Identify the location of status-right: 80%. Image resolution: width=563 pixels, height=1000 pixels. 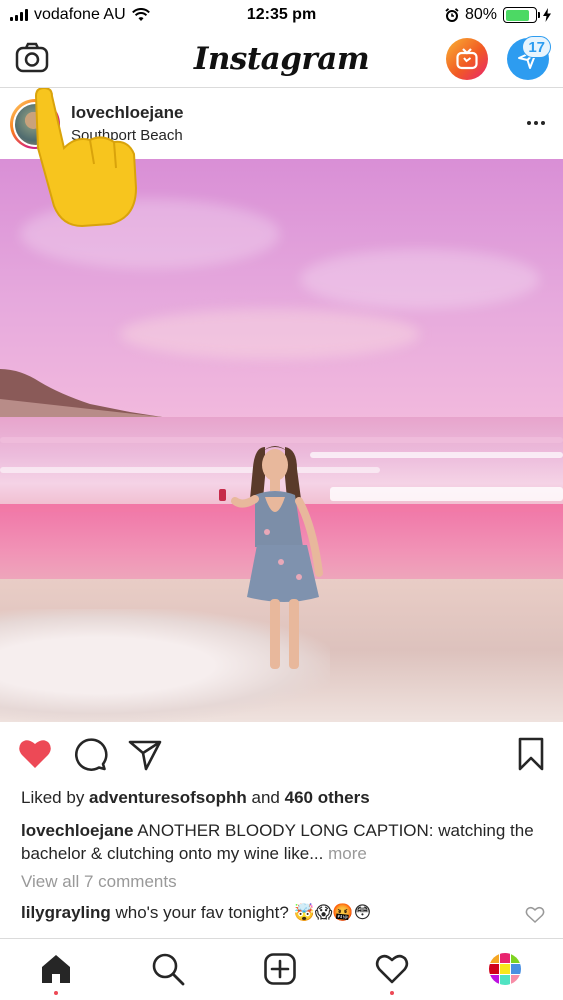
(498, 15).